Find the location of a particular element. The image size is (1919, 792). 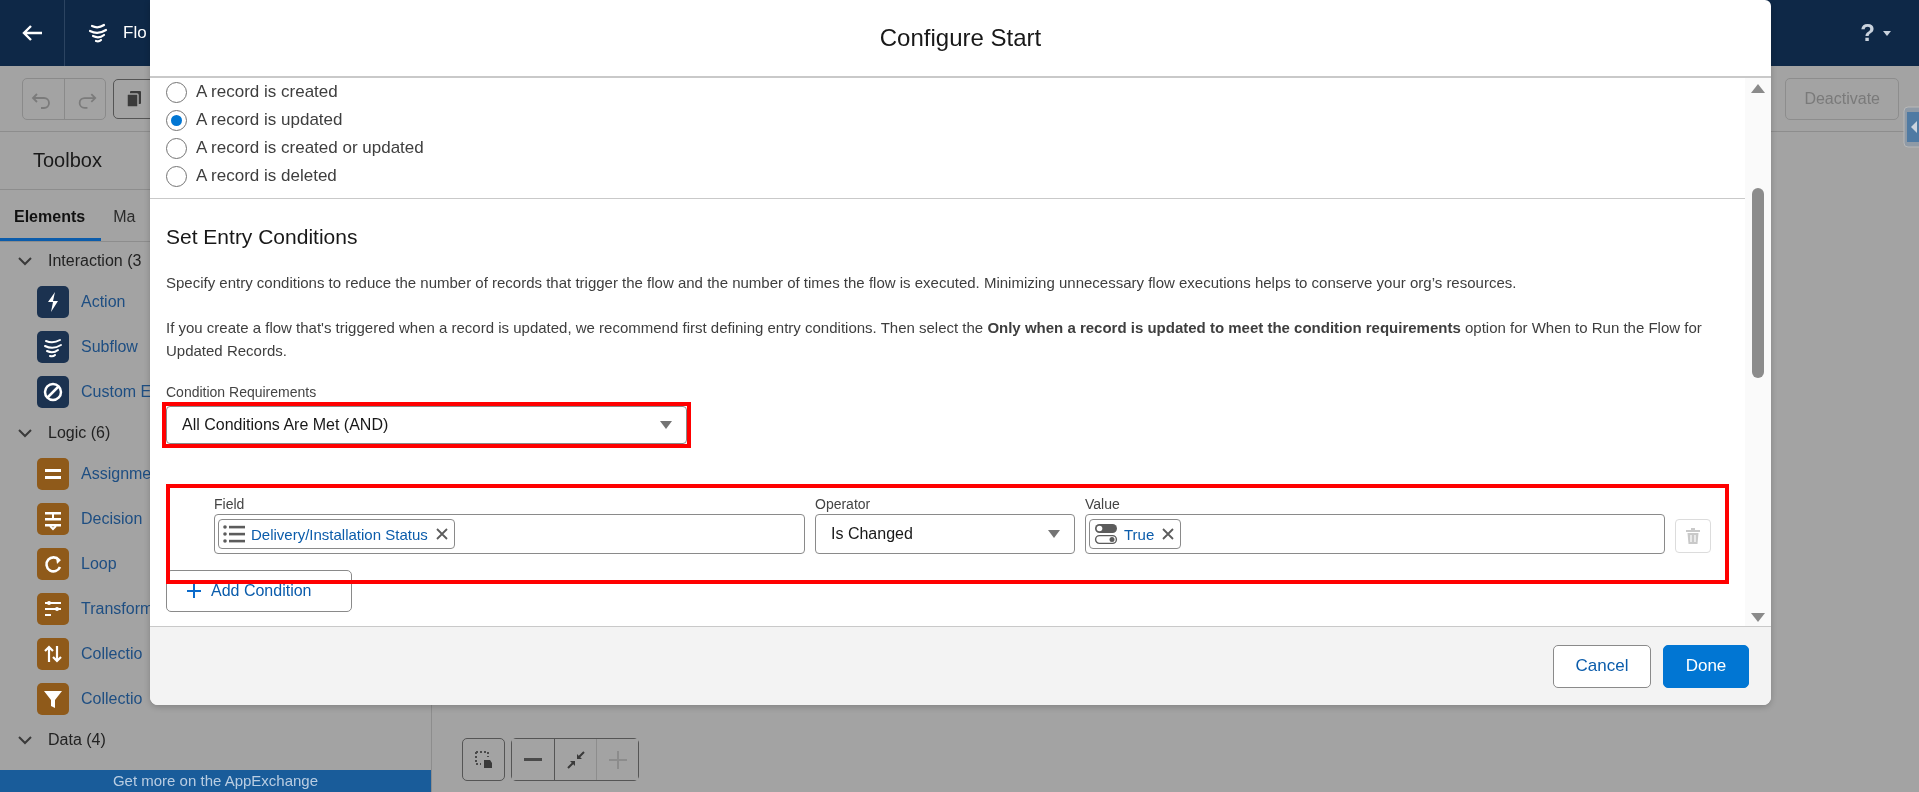

element-link: Subflow is located at coordinates (109, 346).